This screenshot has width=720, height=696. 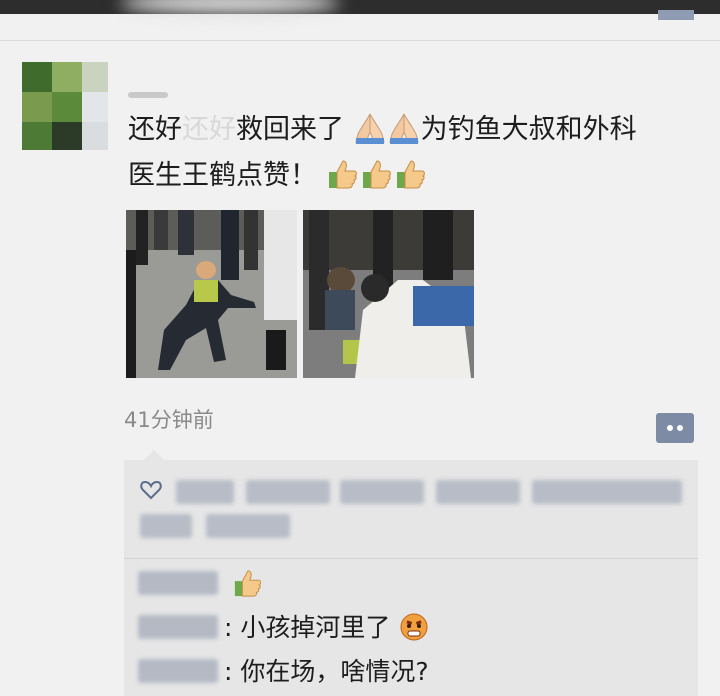 I want to click on comment-item: : 你在场，啥情况?, so click(x=283, y=672).